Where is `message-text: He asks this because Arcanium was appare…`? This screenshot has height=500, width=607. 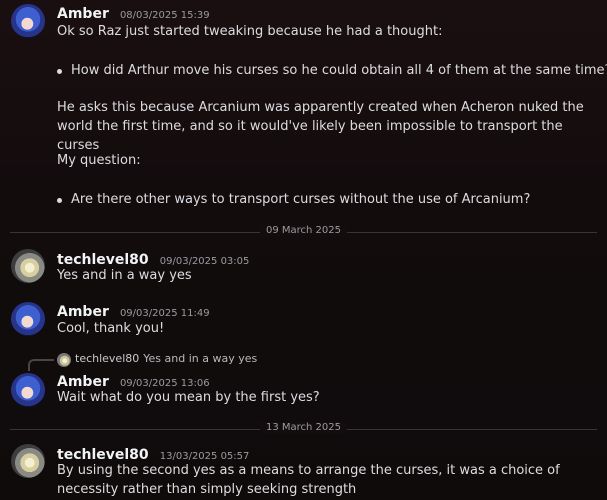 message-text: He asks this because Arcanium was appare… is located at coordinates (320, 126).